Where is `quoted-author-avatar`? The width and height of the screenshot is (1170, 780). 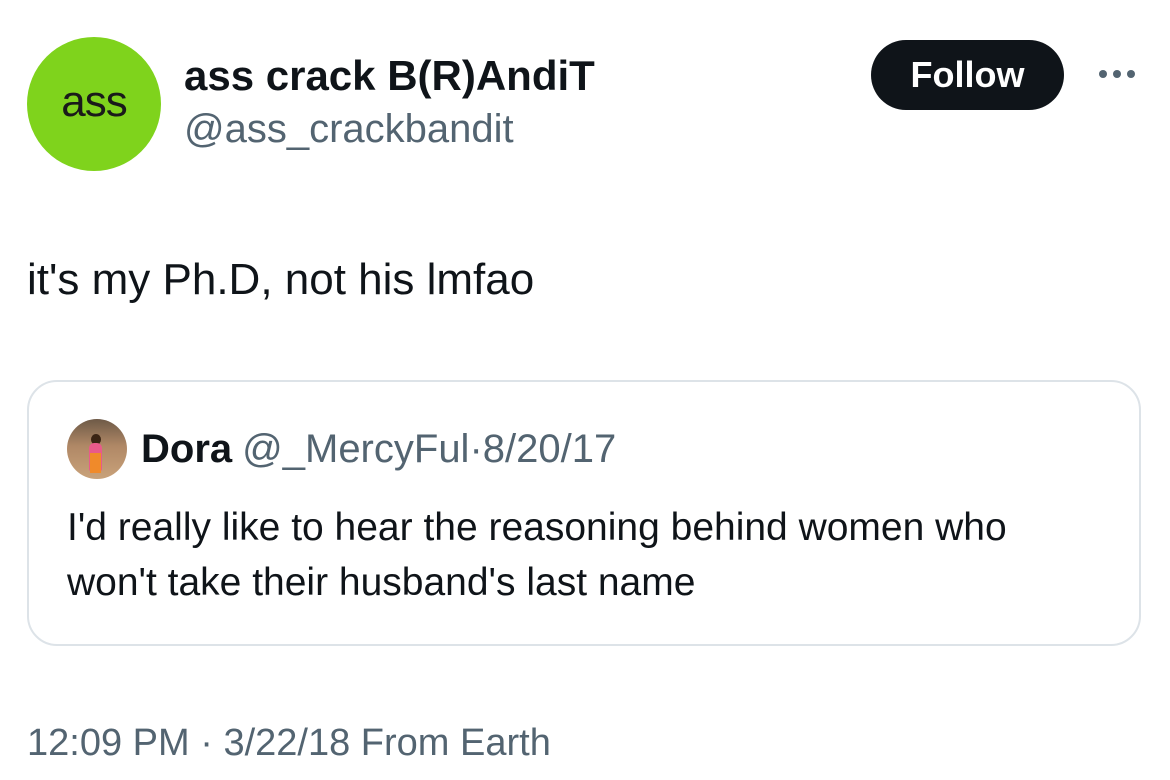
quoted-author-avatar is located at coordinates (97, 449).